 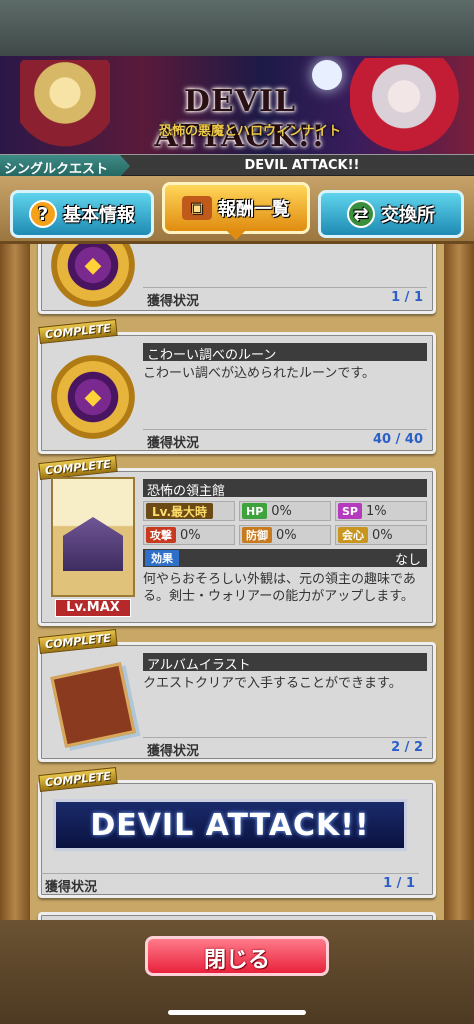 I want to click on frame-left, so click(x=15, y=582).